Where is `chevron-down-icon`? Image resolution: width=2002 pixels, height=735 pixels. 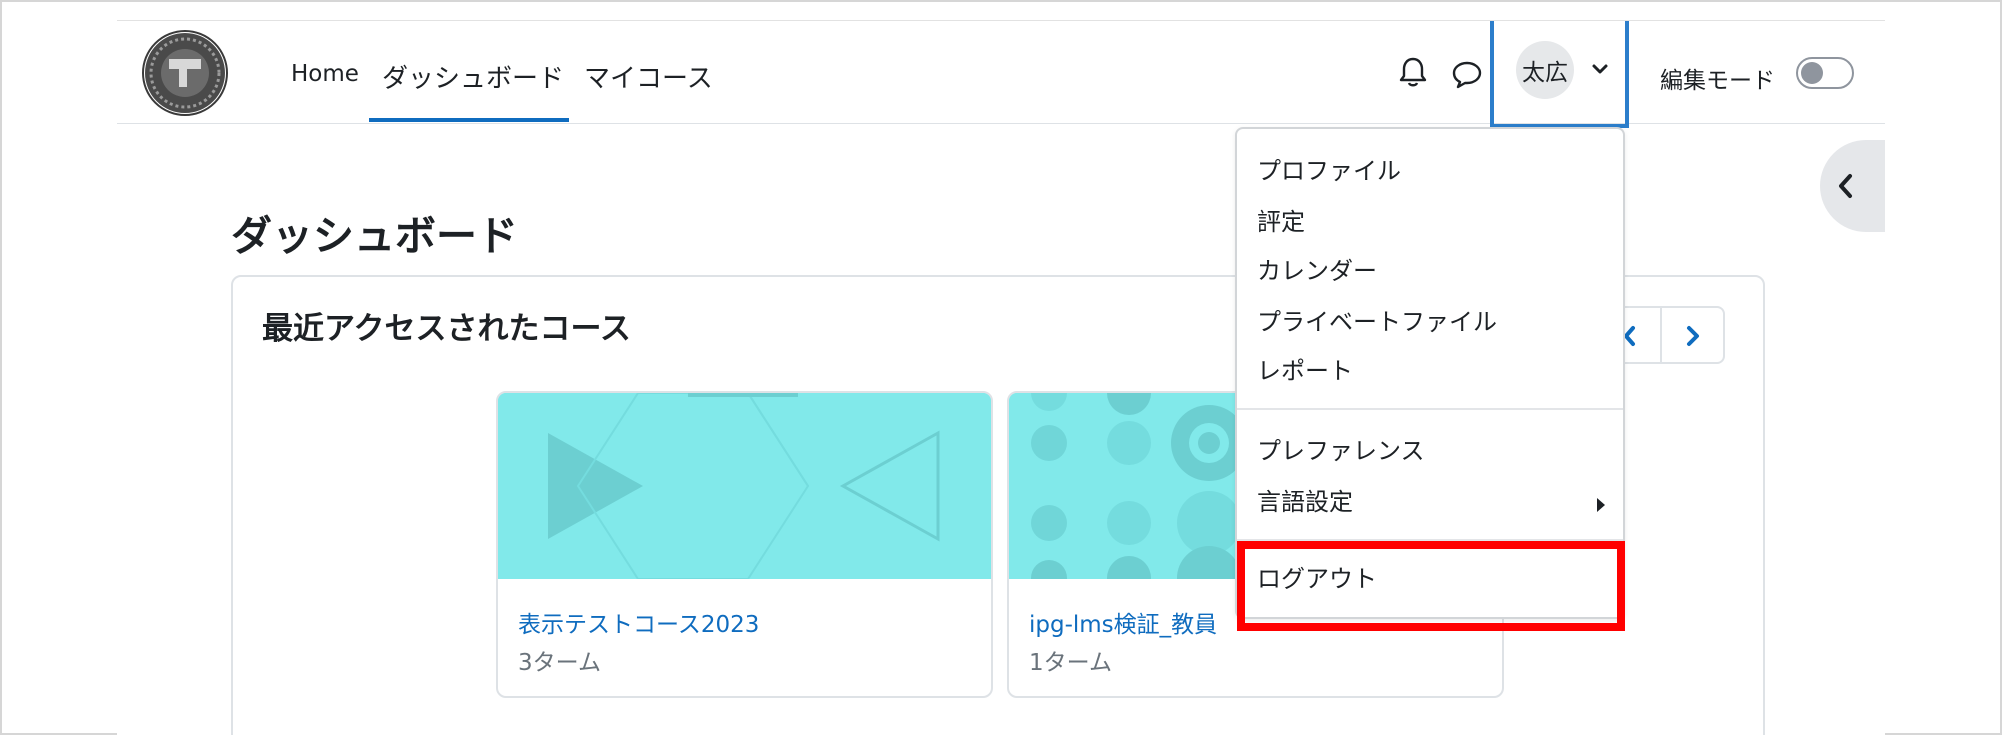
chevron-down-icon is located at coordinates (1600, 69).